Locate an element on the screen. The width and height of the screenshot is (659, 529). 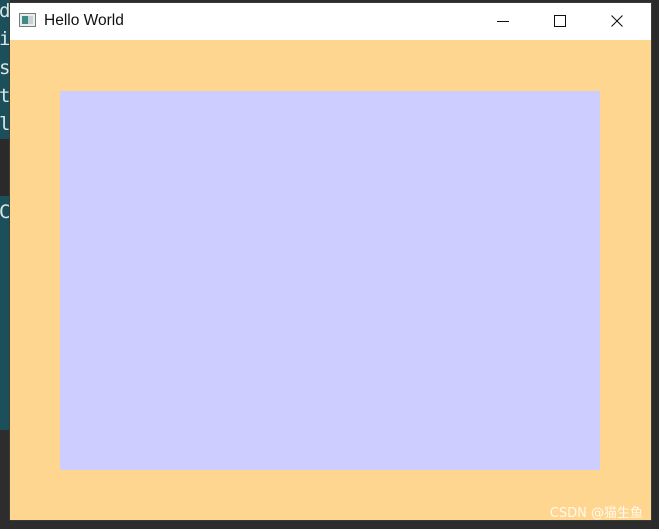
close-button is located at coordinates (617, 21).